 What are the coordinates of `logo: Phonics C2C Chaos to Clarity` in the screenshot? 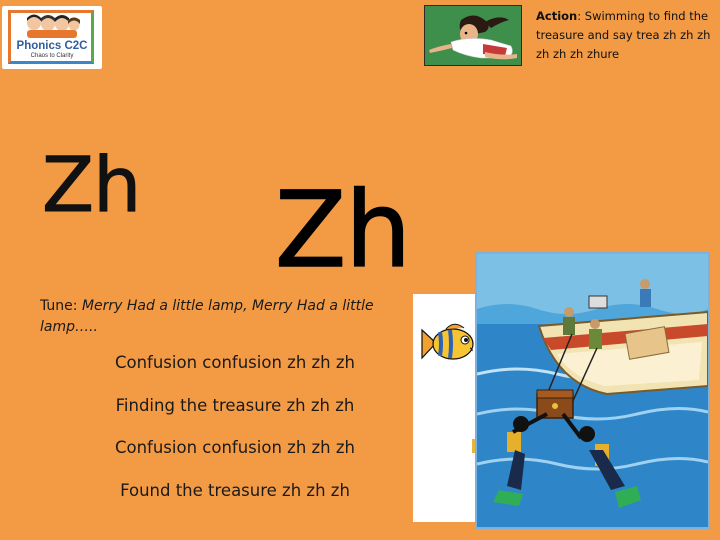 It's located at (52, 37).